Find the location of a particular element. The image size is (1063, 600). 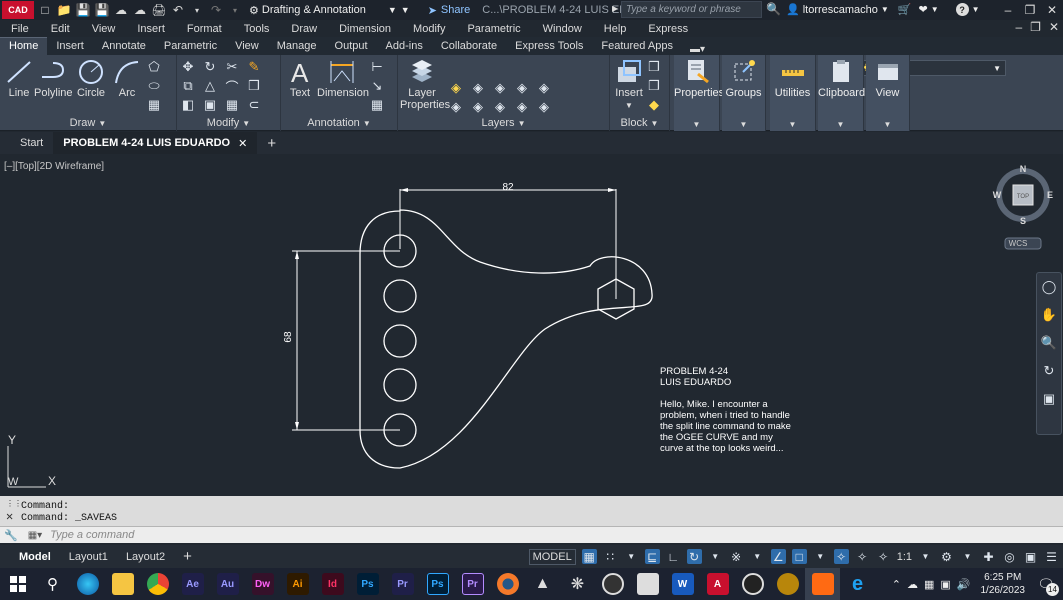

menu-express: Express is located at coordinates (668, 29).